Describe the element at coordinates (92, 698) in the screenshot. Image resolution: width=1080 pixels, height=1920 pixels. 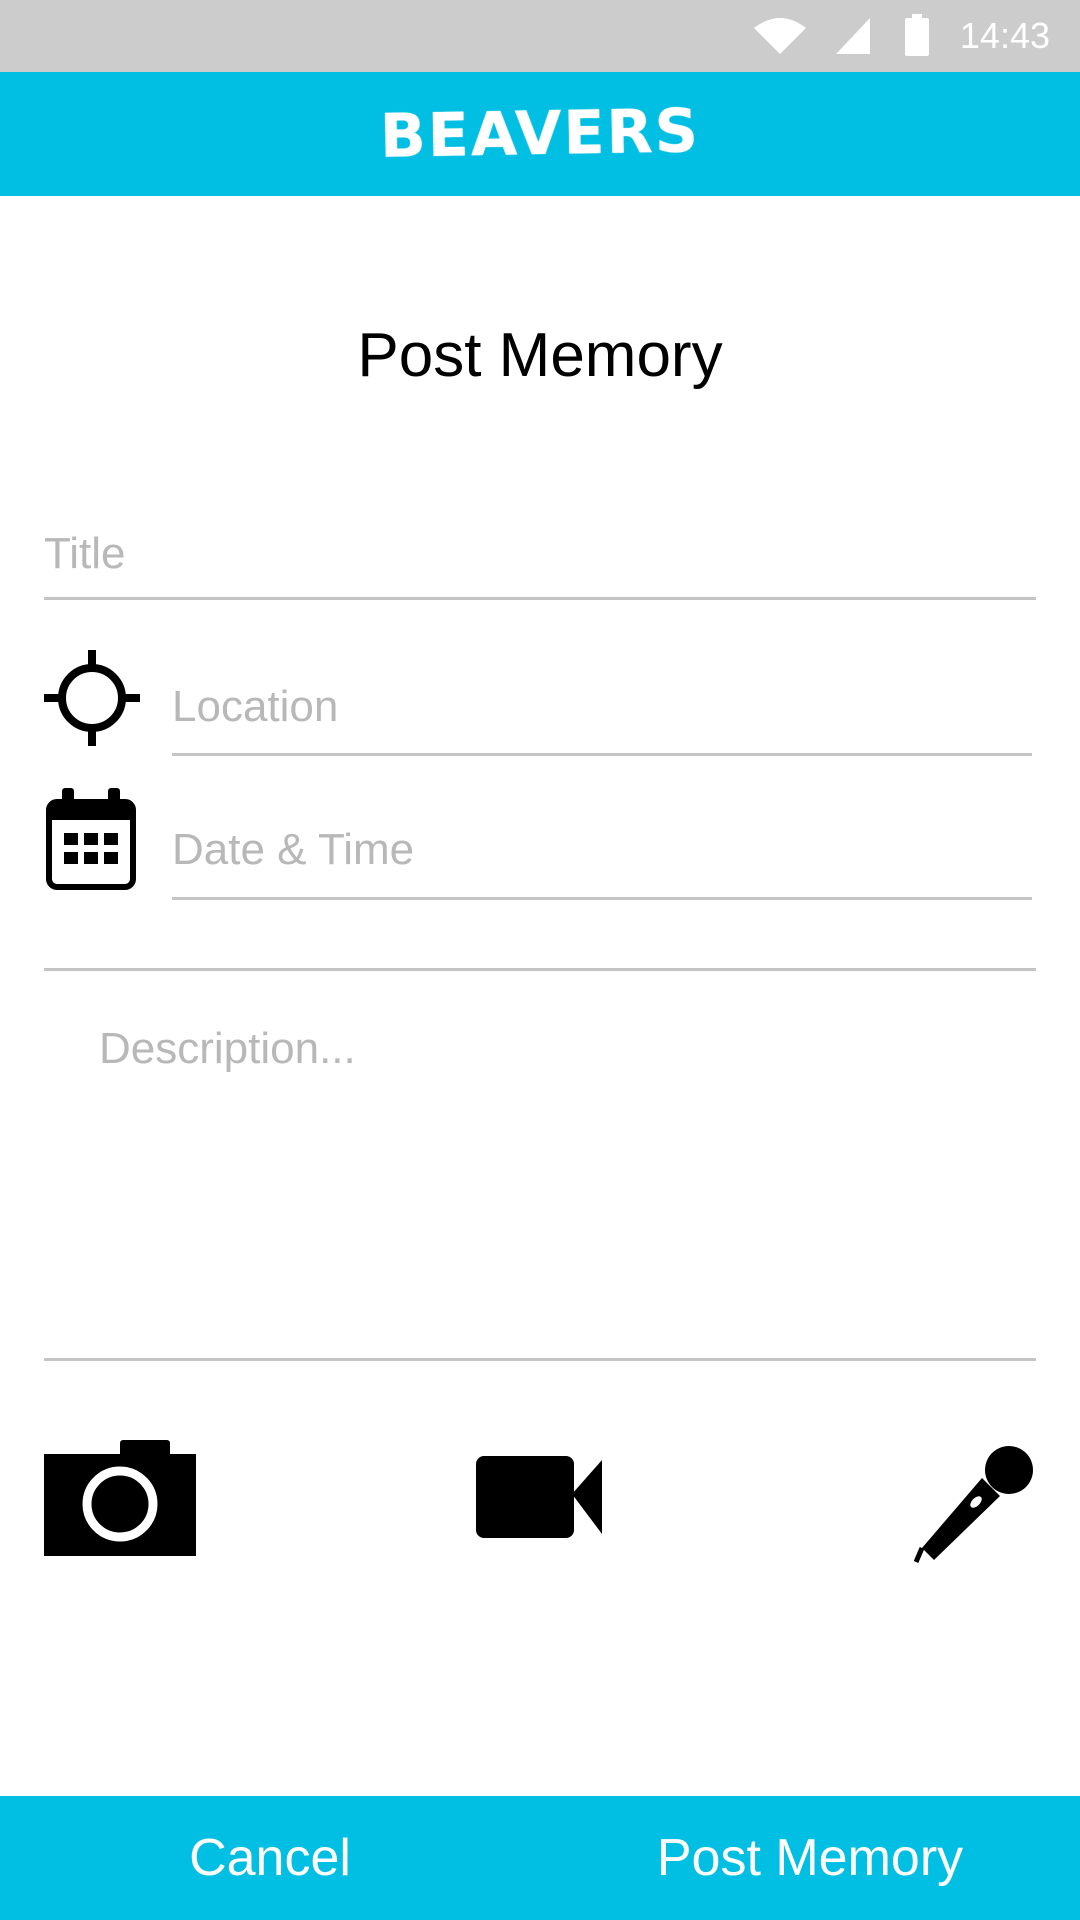
I see `crosshair-icon` at that location.